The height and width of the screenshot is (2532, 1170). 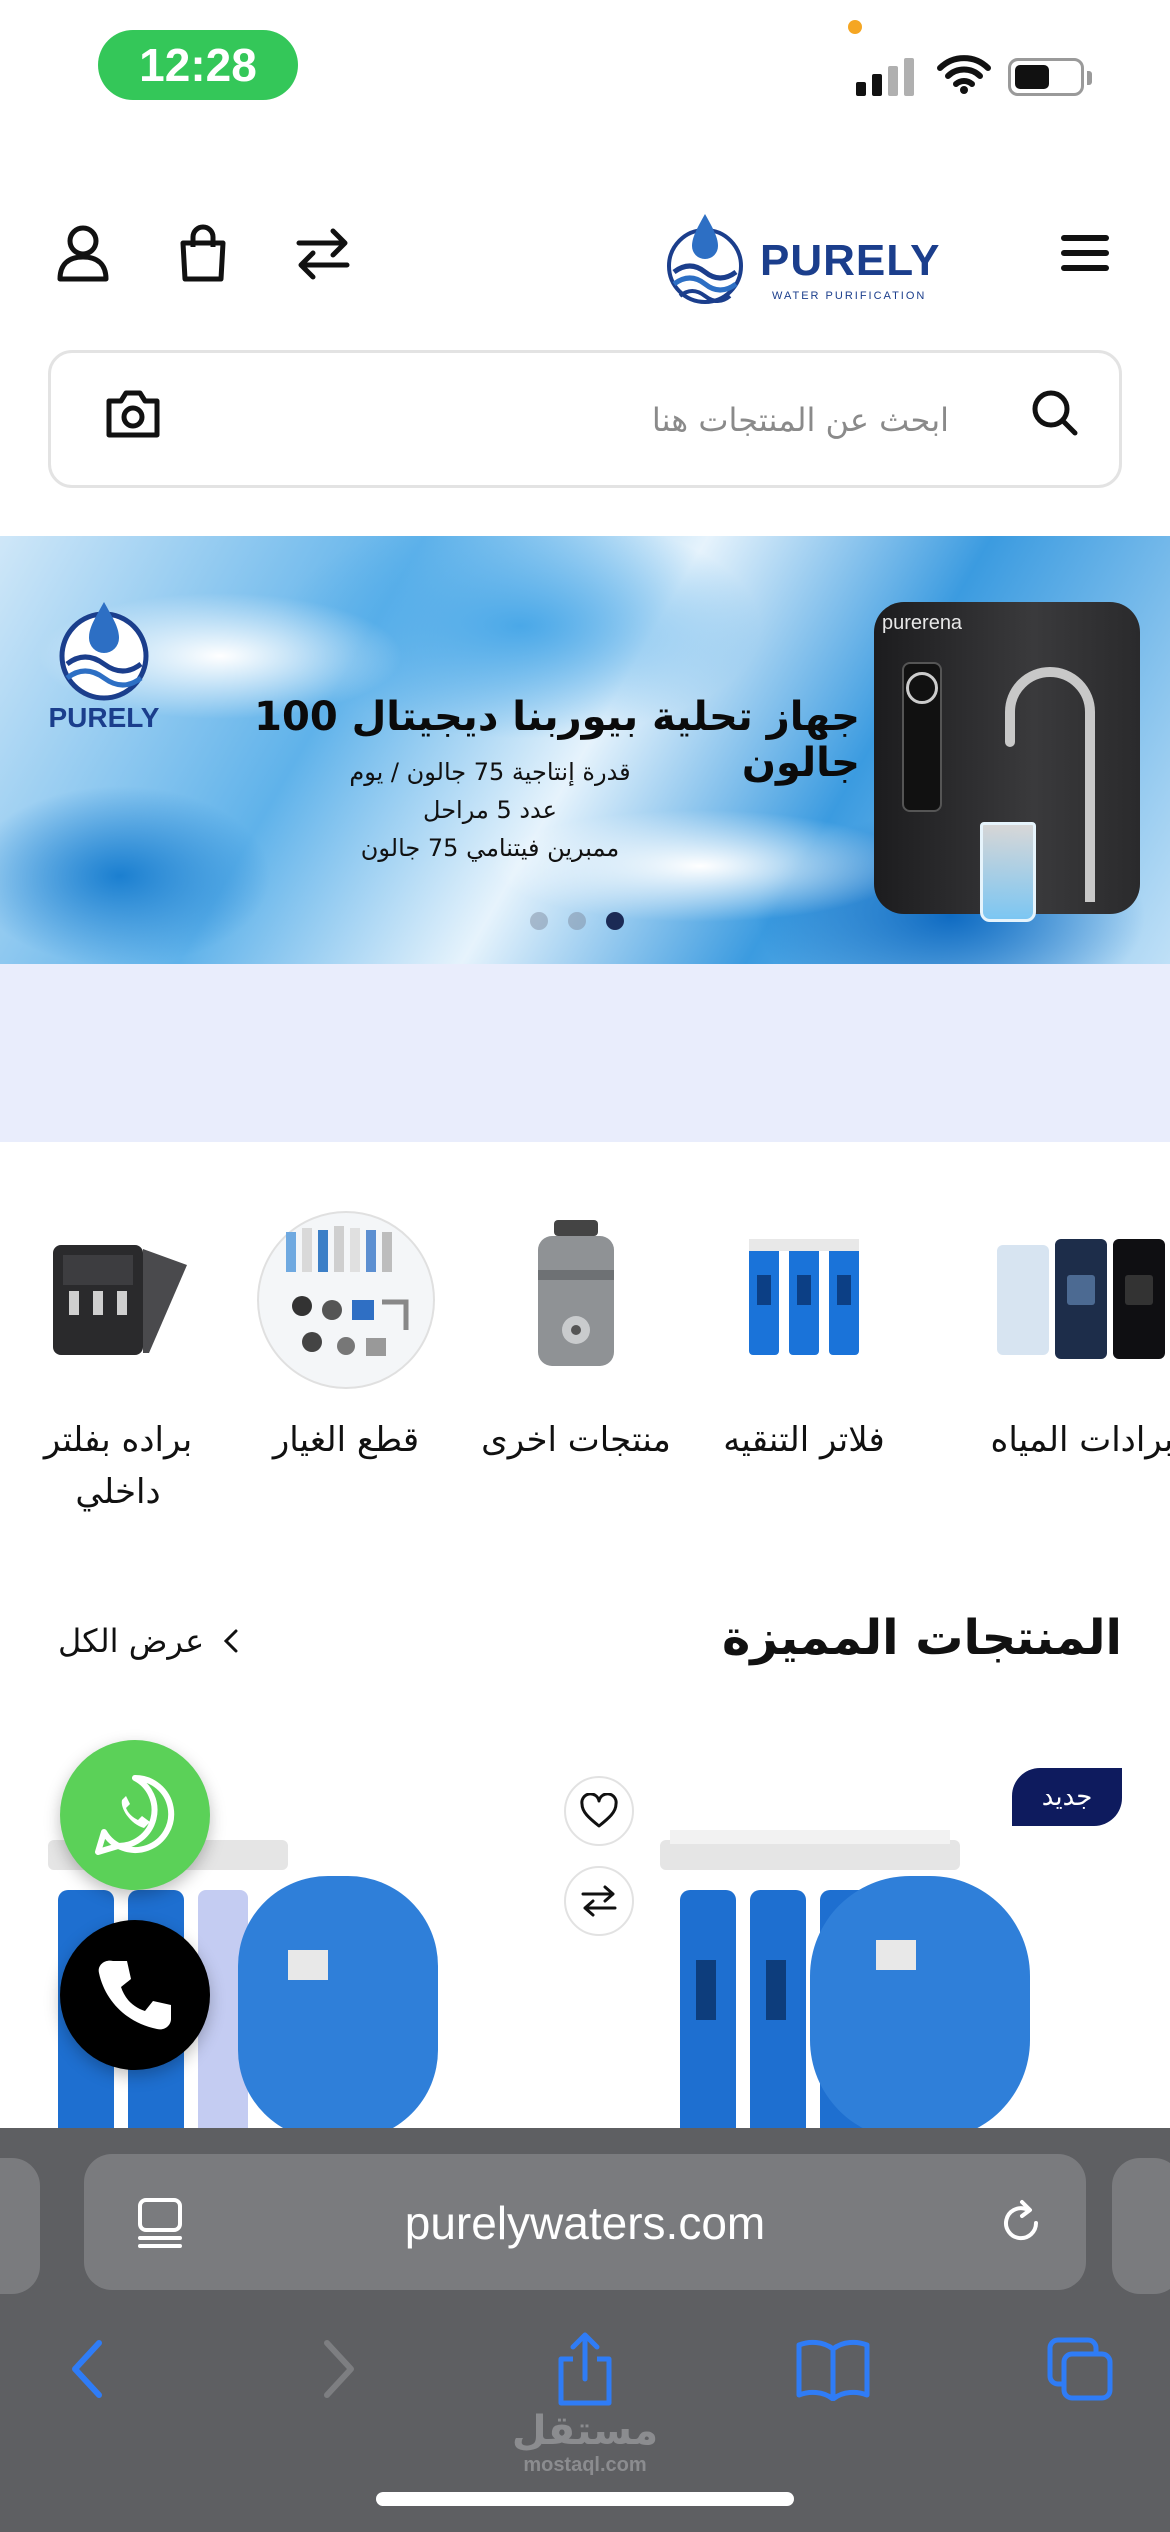 What do you see at coordinates (921, 1638) in the screenshot?
I see `featured-products-title: المنتجات المميزة` at bounding box center [921, 1638].